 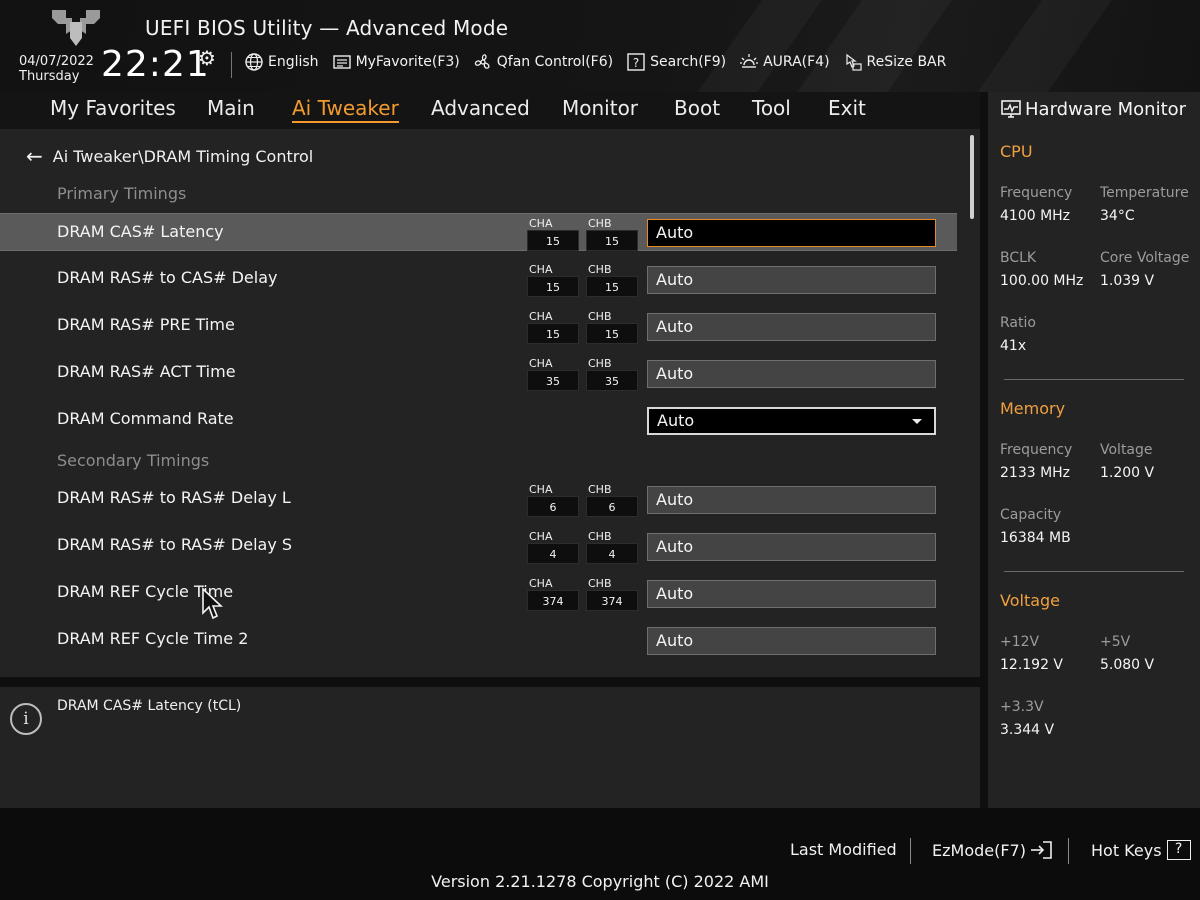 I want to click on ref-cycle-time-input: Auto, so click(x=791, y=594).